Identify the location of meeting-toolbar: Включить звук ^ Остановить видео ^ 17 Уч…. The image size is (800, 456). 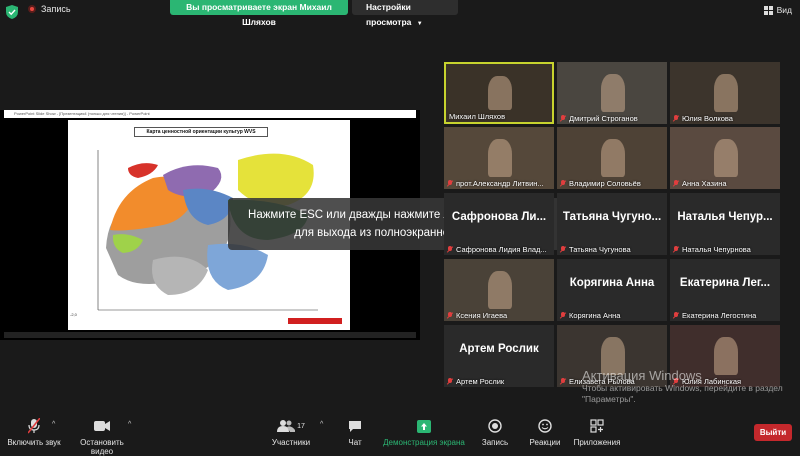
(400, 434).